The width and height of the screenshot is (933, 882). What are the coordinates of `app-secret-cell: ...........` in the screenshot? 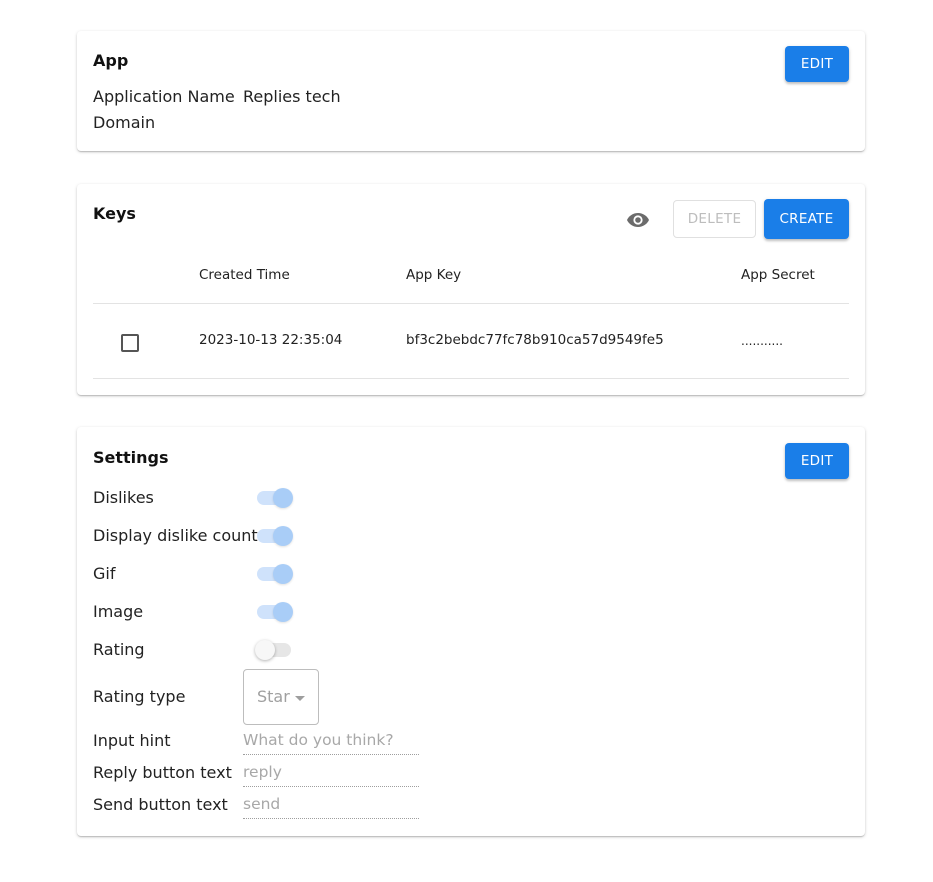 It's located at (762, 341).